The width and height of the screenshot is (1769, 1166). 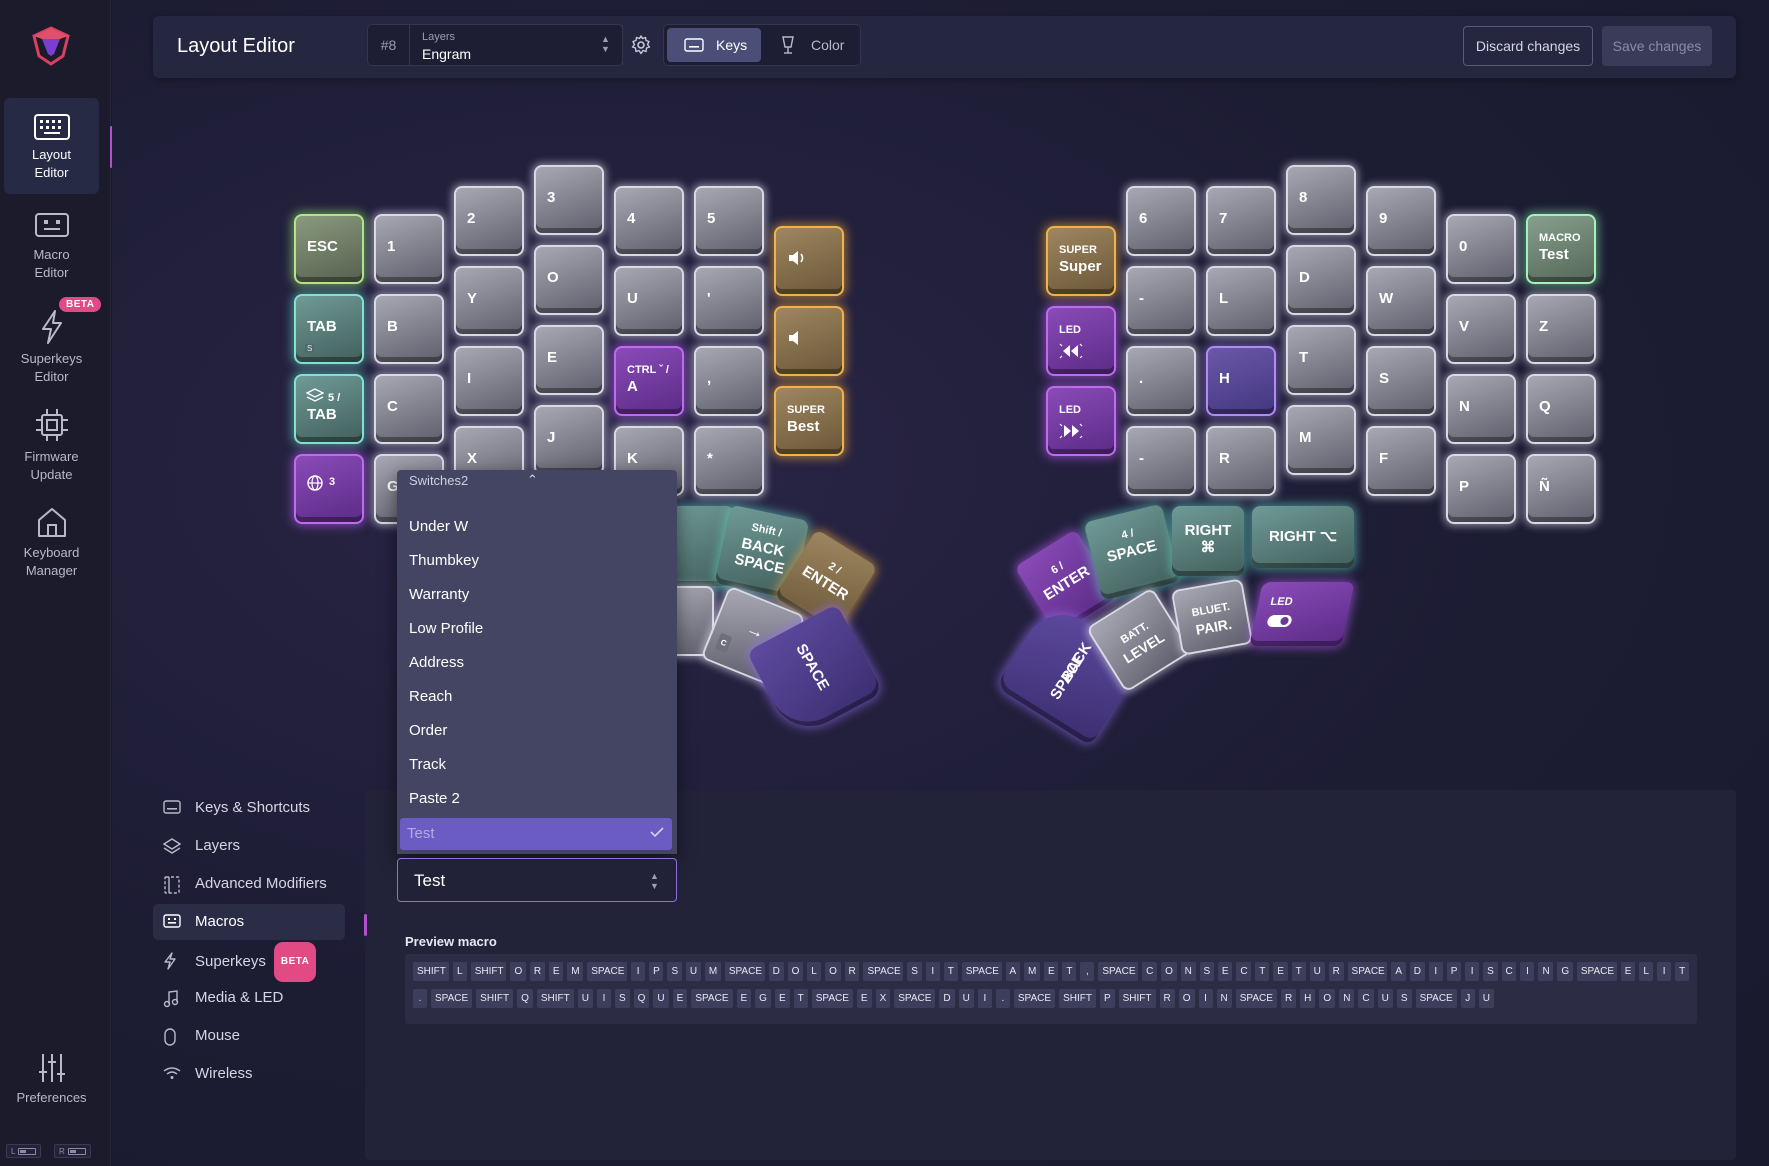 What do you see at coordinates (656, 971) in the screenshot?
I see `macro-token: P` at bounding box center [656, 971].